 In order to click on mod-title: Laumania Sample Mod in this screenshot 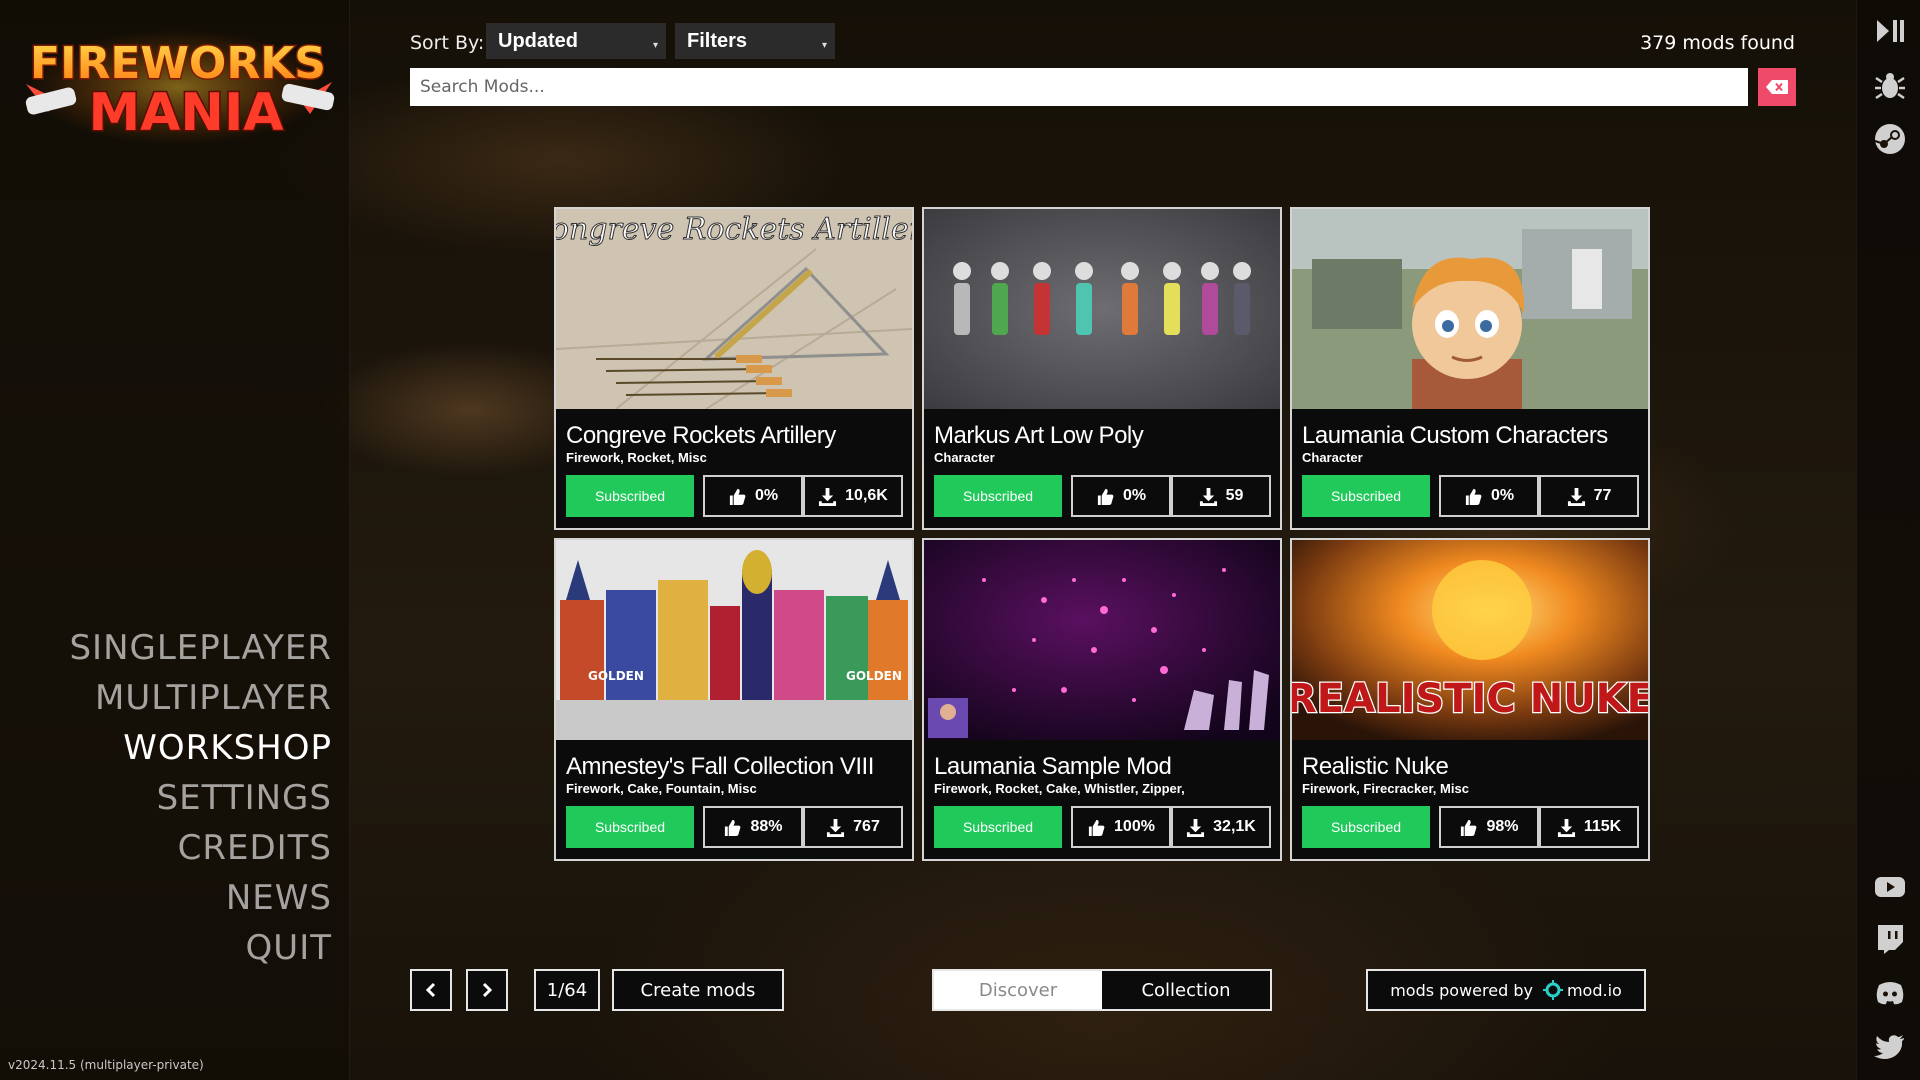, I will do `click(1053, 766)`.